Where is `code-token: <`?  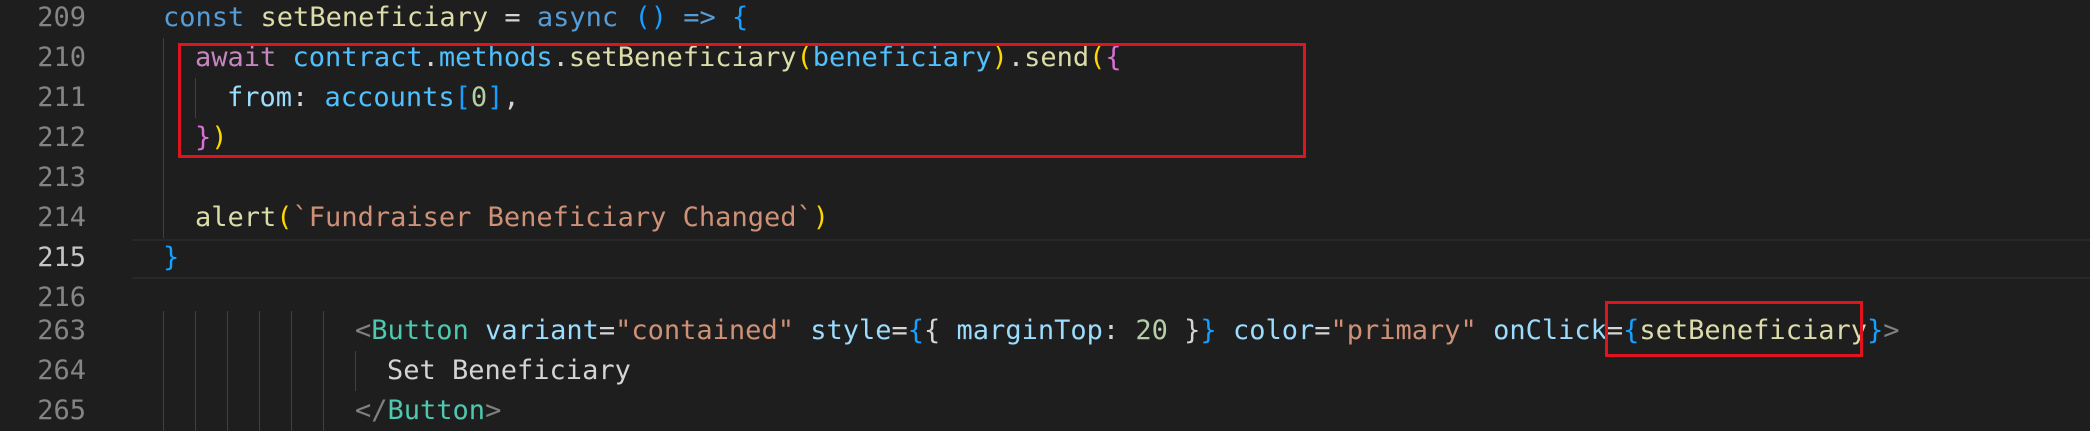 code-token: < is located at coordinates (363, 330).